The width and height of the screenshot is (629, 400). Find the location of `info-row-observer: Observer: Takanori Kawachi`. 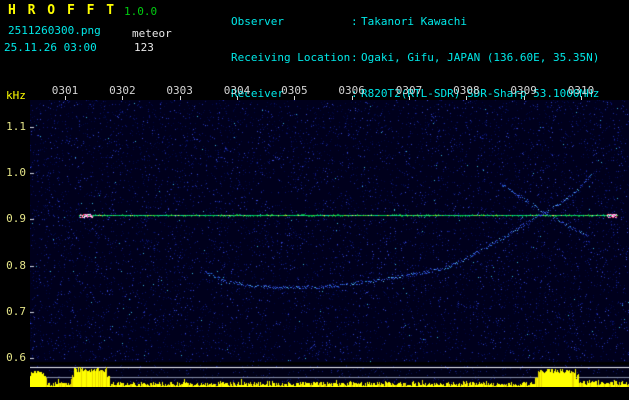

info-row-observer: Observer: Takanori Kawachi is located at coordinates (388, 22).